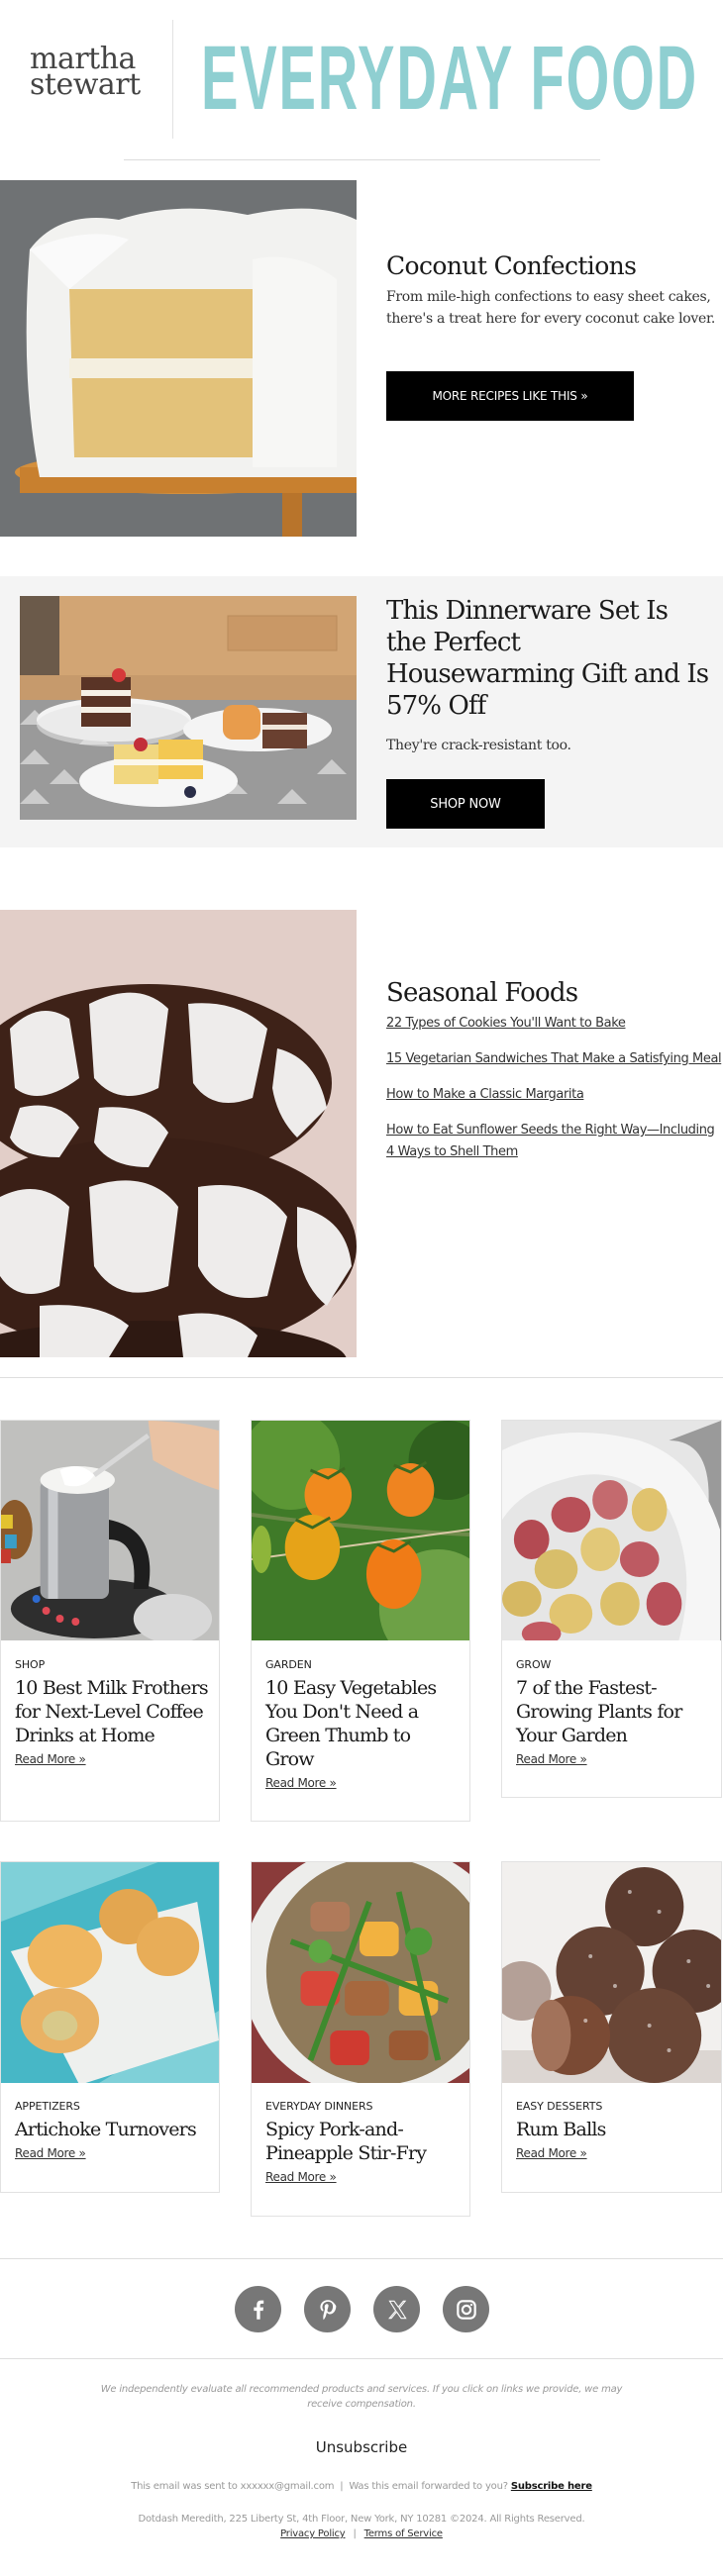 The height and width of the screenshot is (2576, 723). Describe the element at coordinates (85, 84) in the screenshot. I see `logo-line-2: stewart` at that location.